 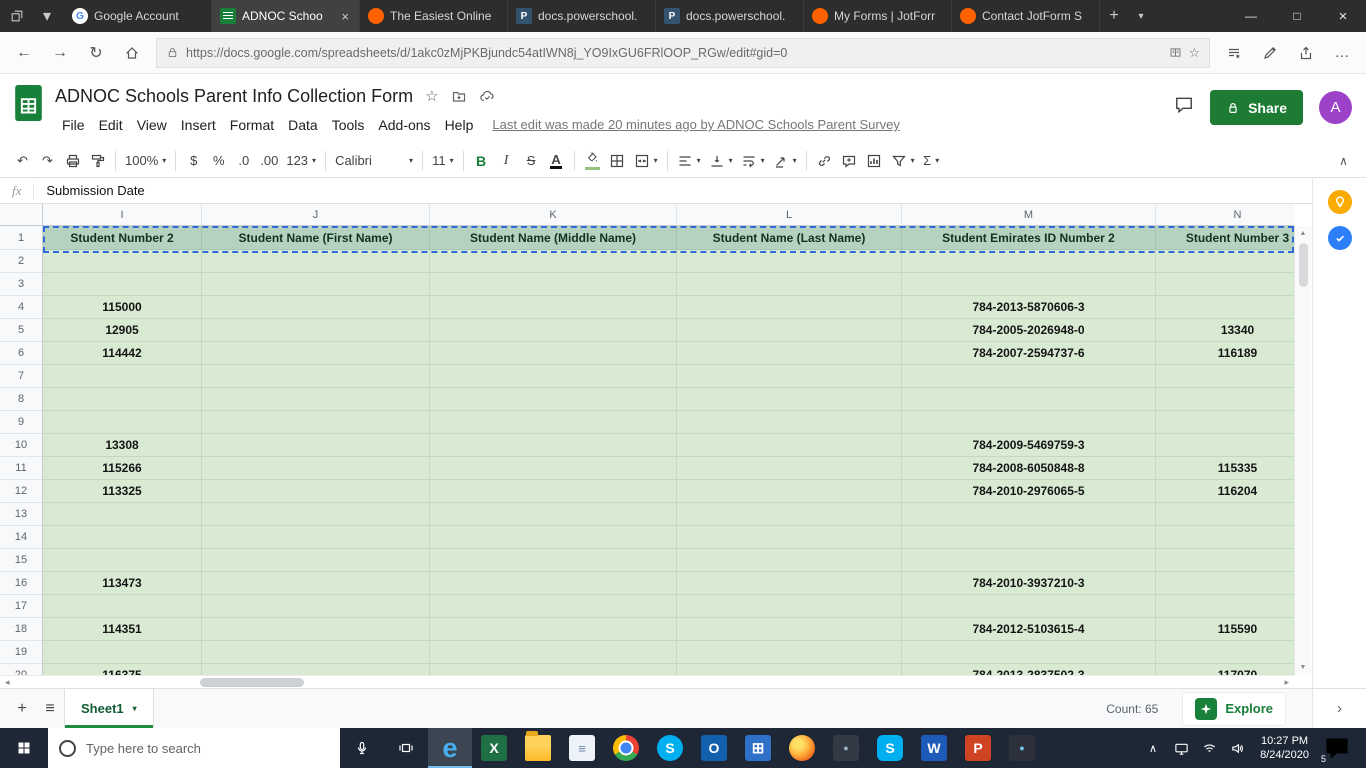 What do you see at coordinates (96, 53) in the screenshot?
I see `refresh-icon: ↻` at bounding box center [96, 53].